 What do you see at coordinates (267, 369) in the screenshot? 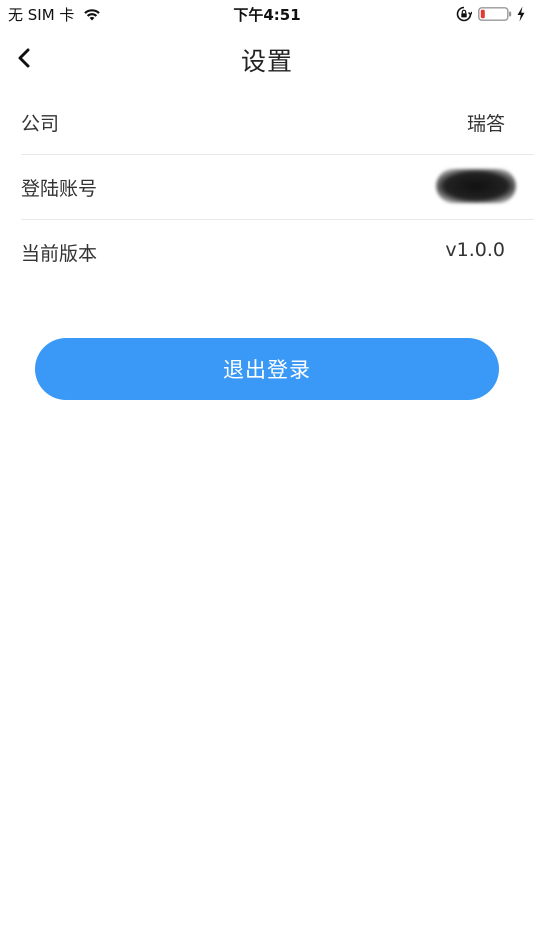
I see `logout-button: 退出登录` at bounding box center [267, 369].